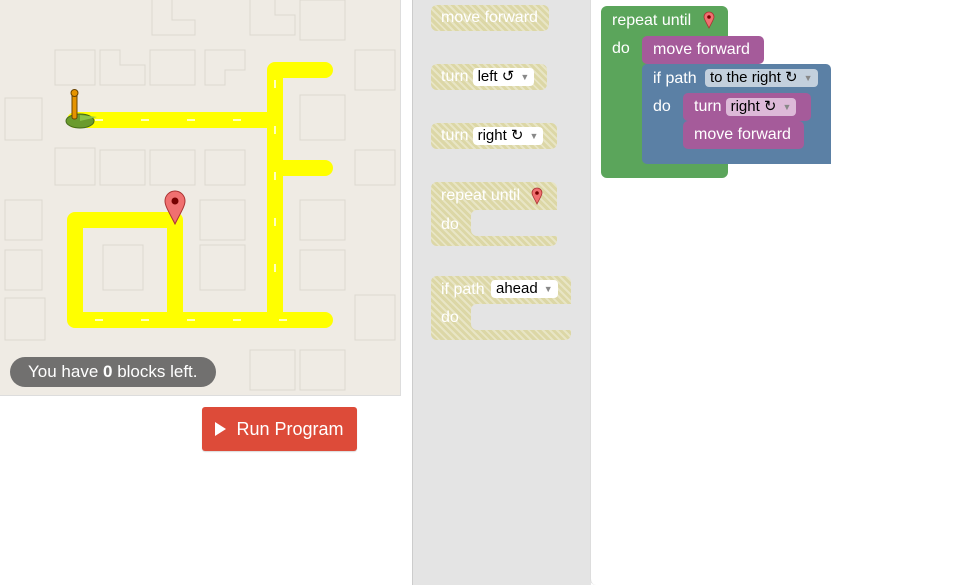  I want to click on turn-right-block: turn right ↻ ▼, so click(747, 107).